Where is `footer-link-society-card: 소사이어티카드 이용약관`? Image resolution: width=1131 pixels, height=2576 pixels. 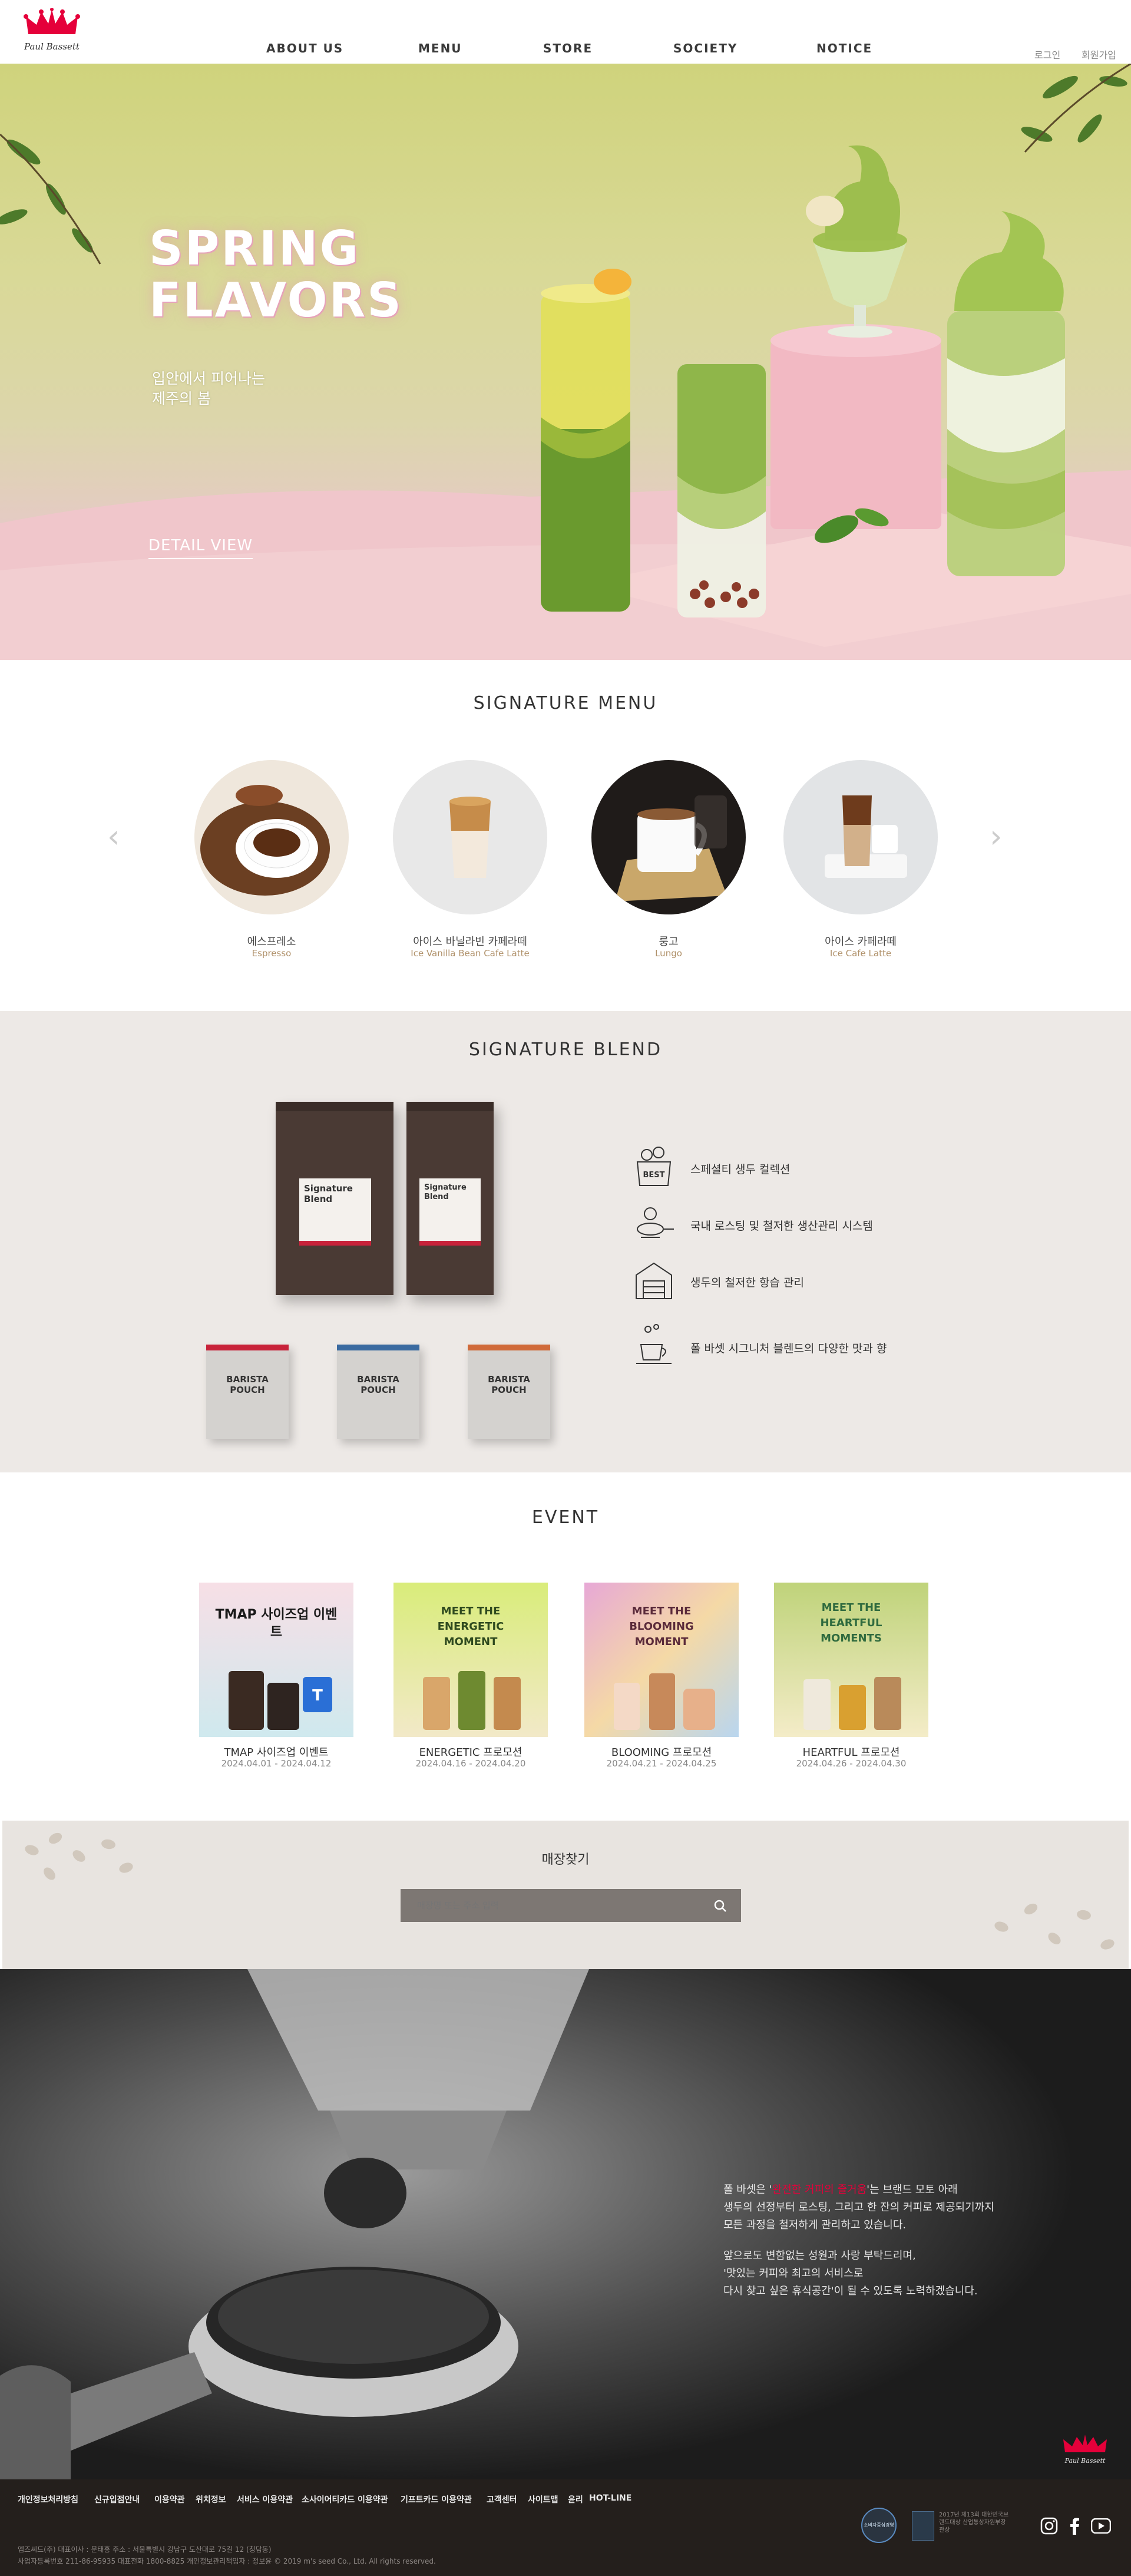 footer-link-society-card: 소사이어티카드 이용약관 is located at coordinates (345, 2499).